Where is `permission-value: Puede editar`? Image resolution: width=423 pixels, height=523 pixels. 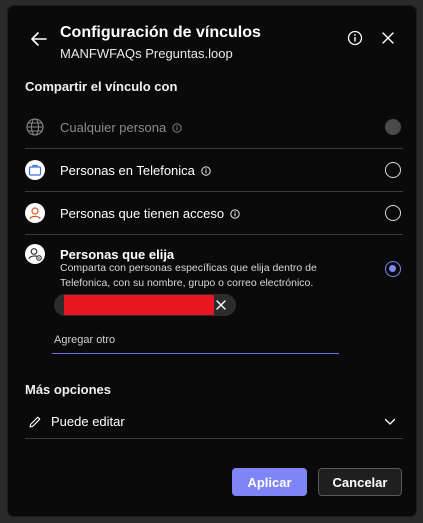
permission-value: Puede editar is located at coordinates (88, 421).